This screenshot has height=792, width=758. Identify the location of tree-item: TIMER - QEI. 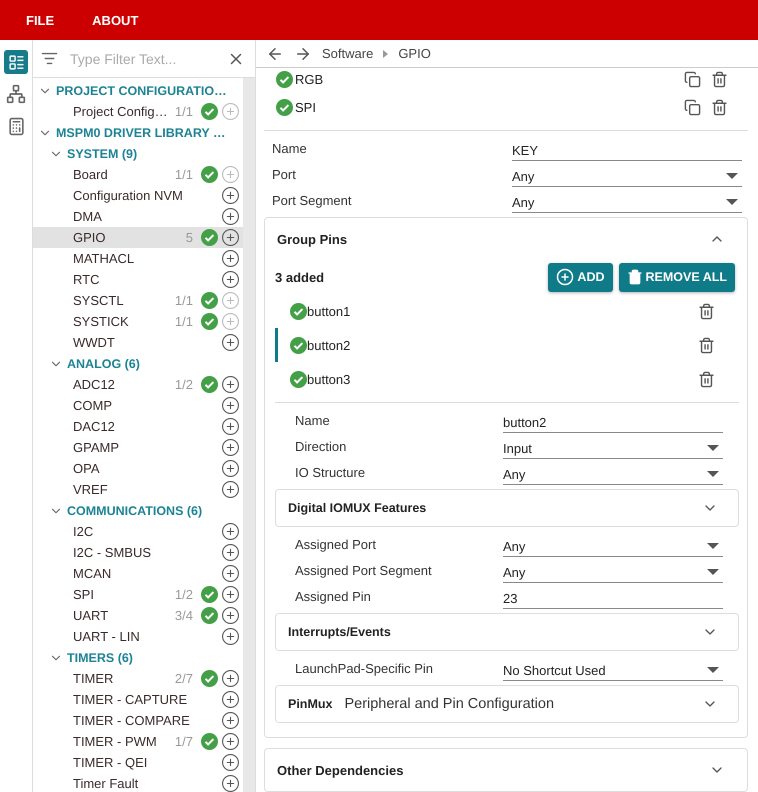
(138, 762).